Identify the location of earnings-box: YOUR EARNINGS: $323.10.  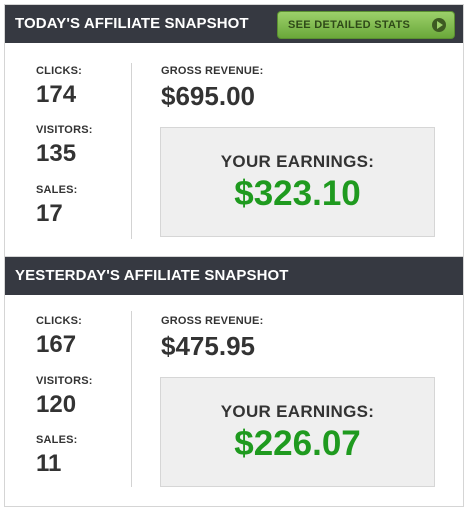
(297, 182).